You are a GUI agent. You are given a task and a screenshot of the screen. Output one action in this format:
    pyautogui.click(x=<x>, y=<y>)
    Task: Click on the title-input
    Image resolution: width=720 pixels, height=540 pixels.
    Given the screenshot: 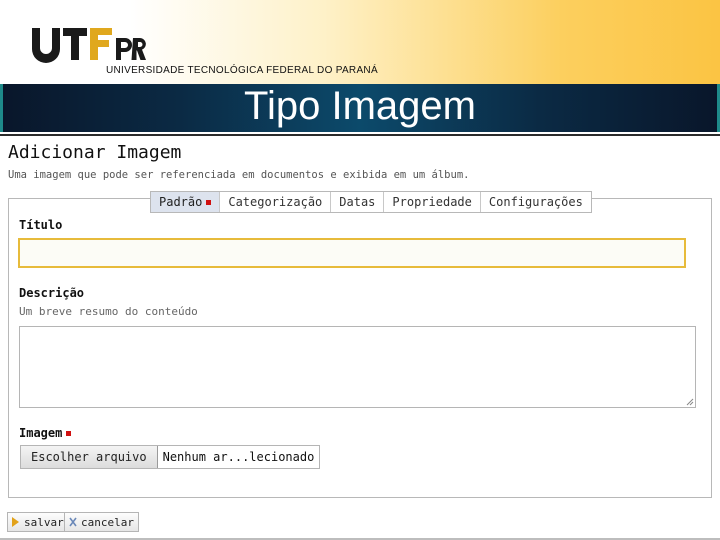 What is the action you would take?
    pyautogui.click(x=352, y=253)
    